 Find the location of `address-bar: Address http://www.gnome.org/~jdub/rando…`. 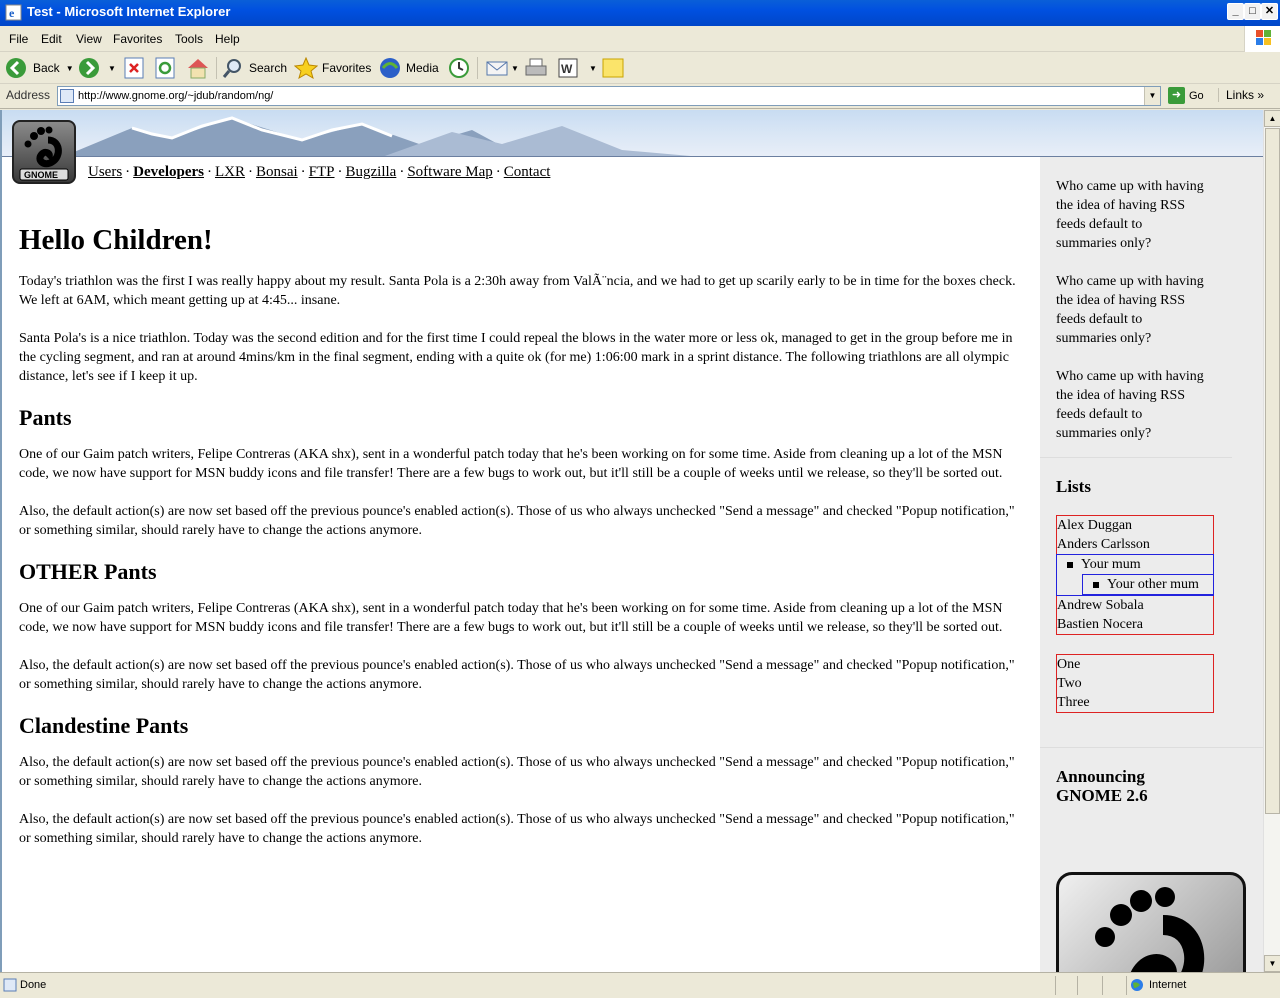

address-bar: Address http://www.gnome.org/~jdub/rando… is located at coordinates (640, 96).